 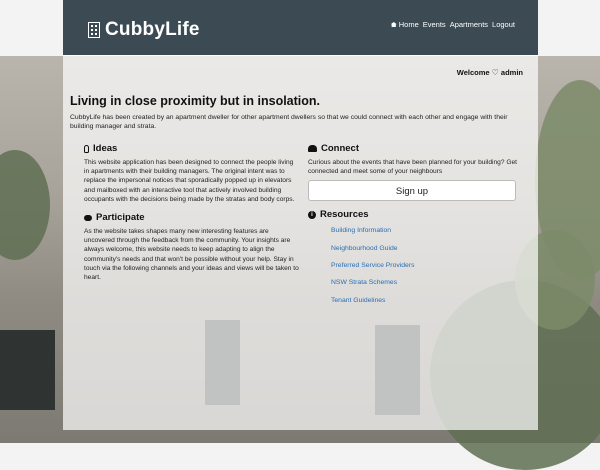 I want to click on info-circle-icon: i, so click(x=312, y=214).